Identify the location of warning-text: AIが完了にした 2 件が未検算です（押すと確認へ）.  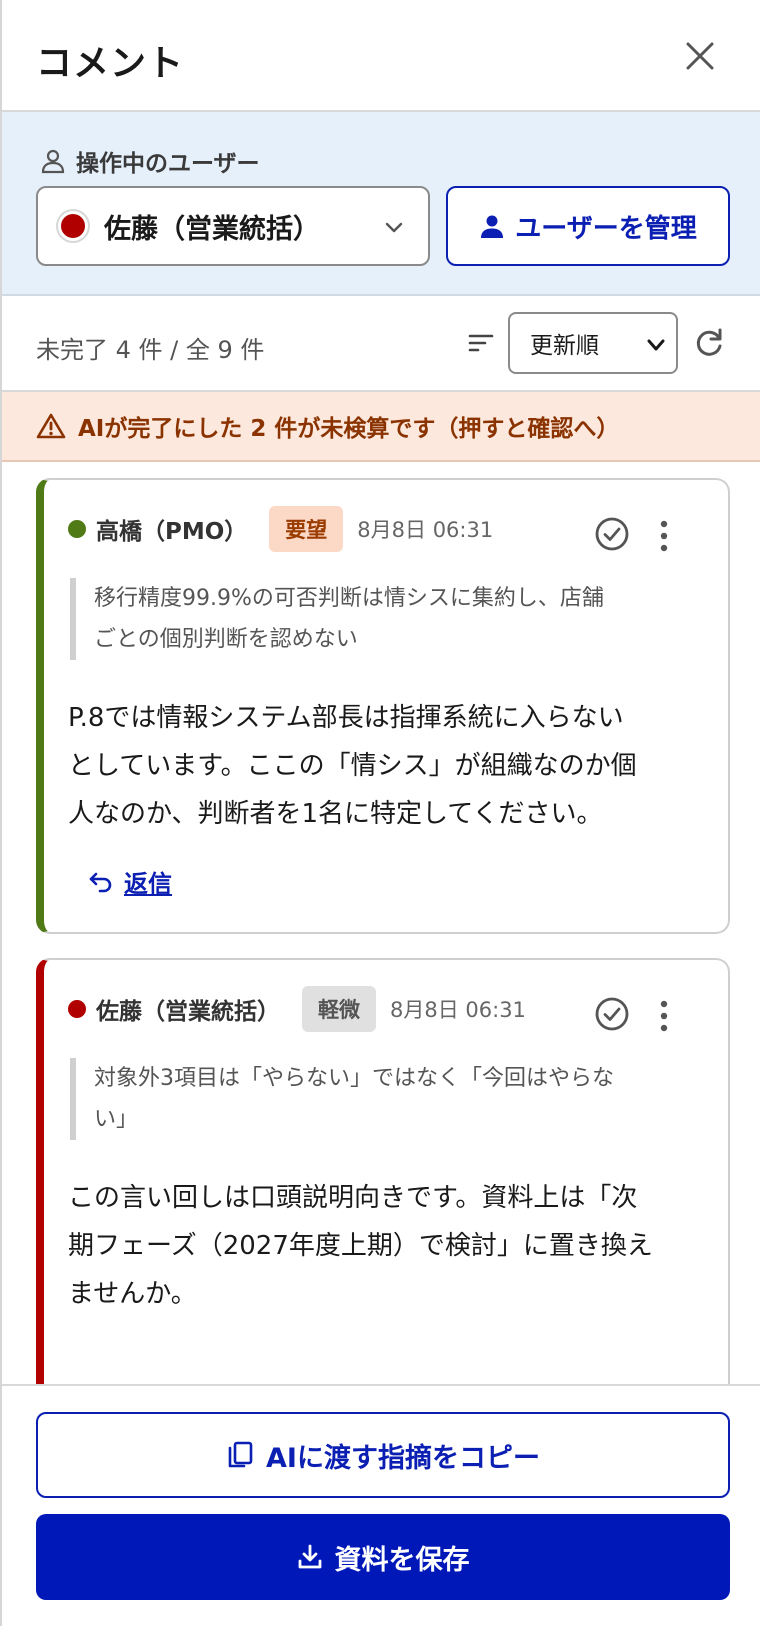
(349, 429).